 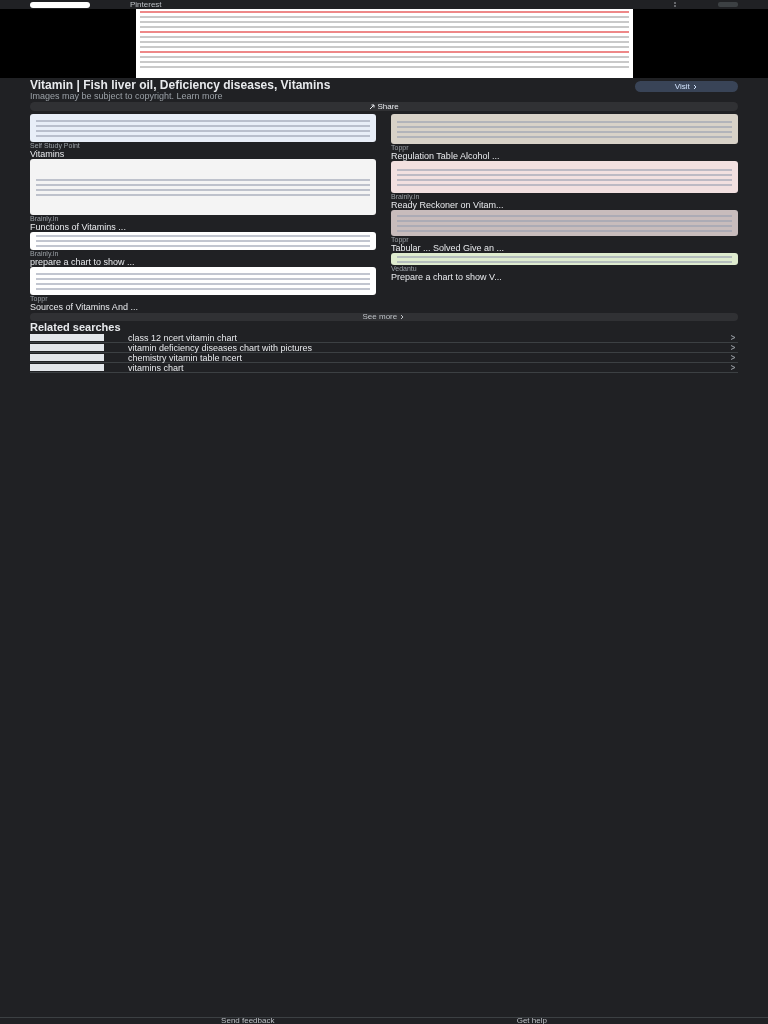 I want to click on learn-more-link: Learn more, so click(x=199, y=96).